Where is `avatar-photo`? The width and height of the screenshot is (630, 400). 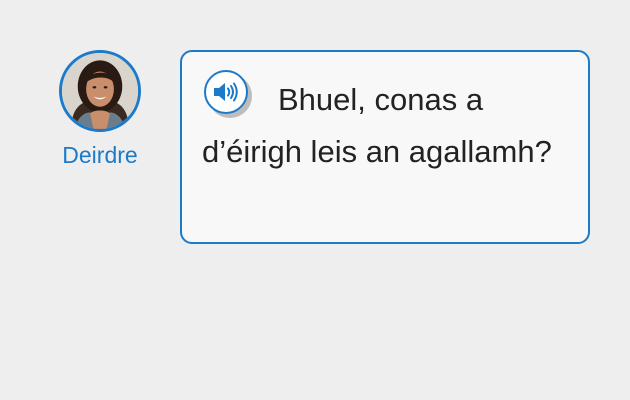
avatar-photo is located at coordinates (100, 91).